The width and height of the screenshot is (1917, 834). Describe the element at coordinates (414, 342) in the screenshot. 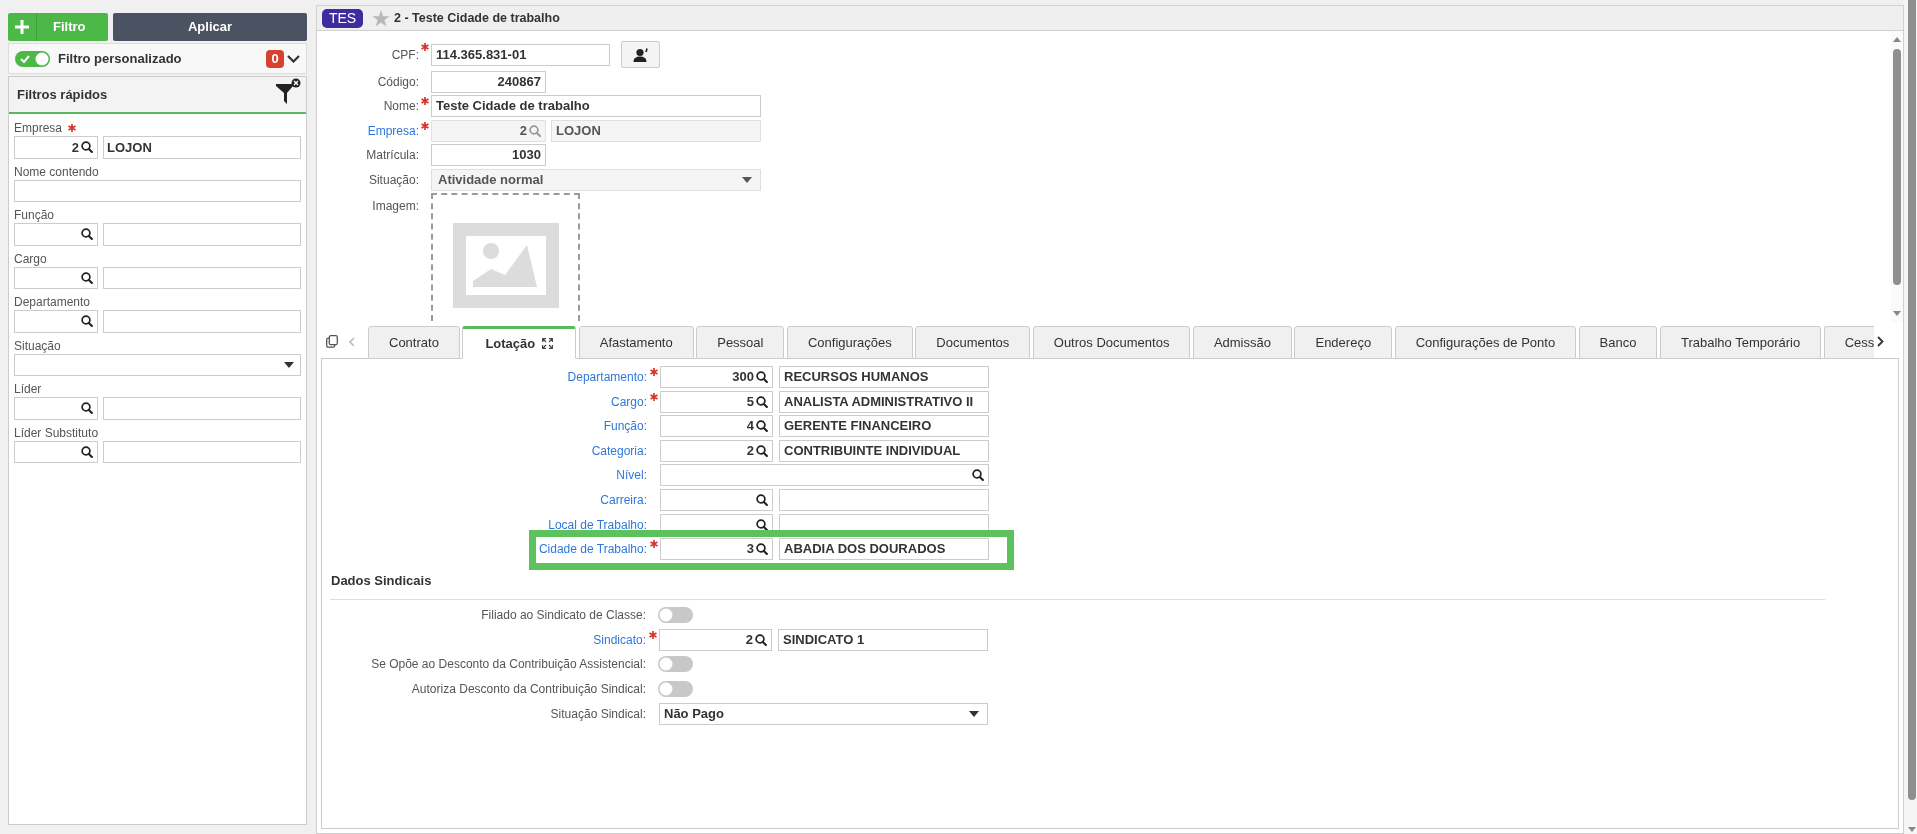

I see `tab: Contrato` at that location.